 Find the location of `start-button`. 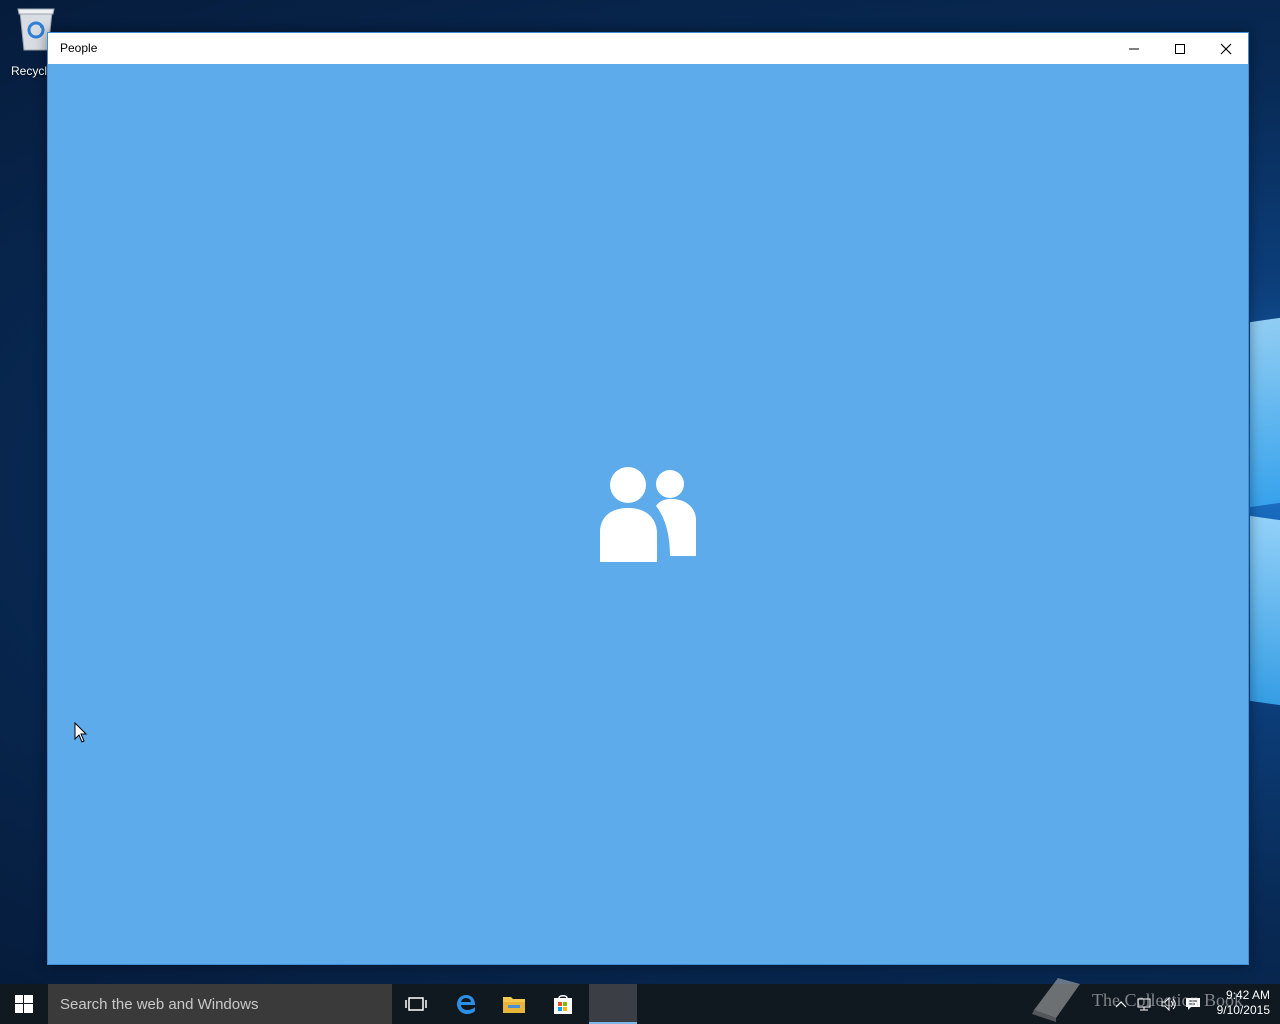

start-button is located at coordinates (24, 1004).